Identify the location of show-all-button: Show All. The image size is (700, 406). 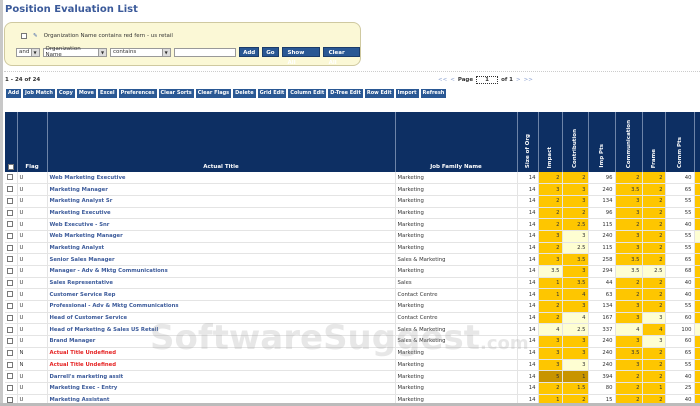
(300, 56).